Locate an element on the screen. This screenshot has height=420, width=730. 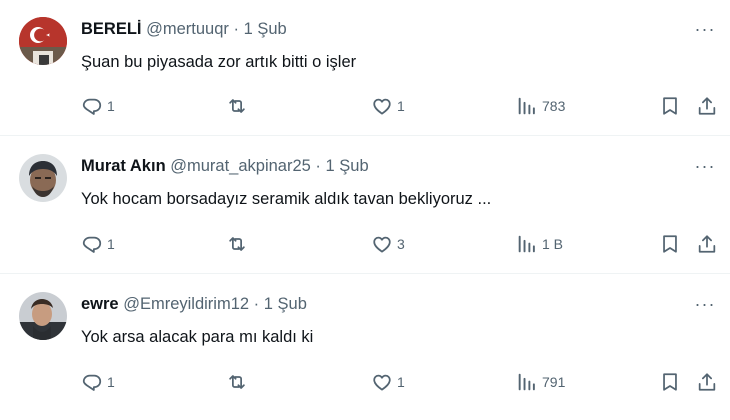
view-count: 791 is located at coordinates (554, 382).